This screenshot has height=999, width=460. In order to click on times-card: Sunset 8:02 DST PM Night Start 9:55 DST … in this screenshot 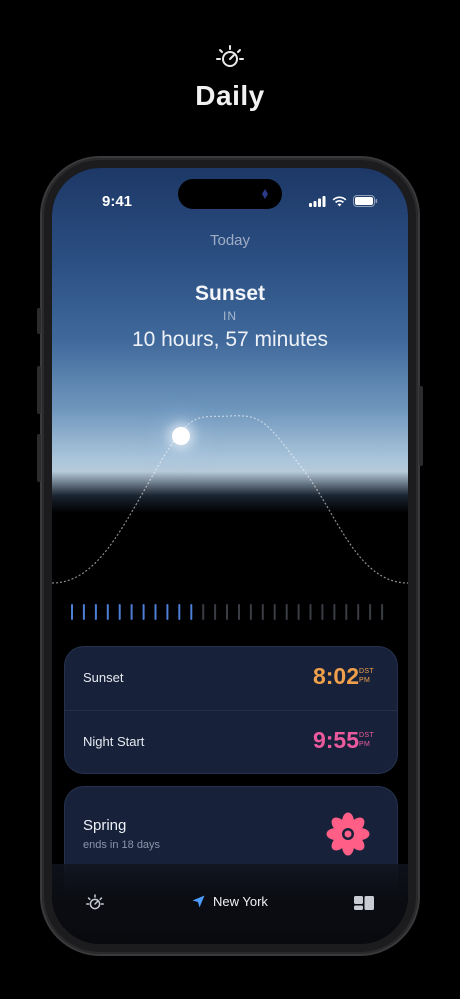, I will do `click(231, 710)`.